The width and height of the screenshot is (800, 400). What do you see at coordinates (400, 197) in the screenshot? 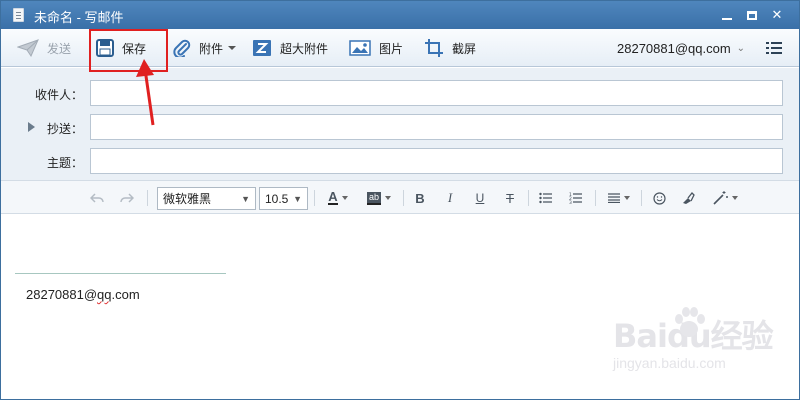
I see `format-toolbar: 微软雅黑 ▼ 10.5 ▼ A ab B I U T 1 2 3` at bounding box center [400, 197].